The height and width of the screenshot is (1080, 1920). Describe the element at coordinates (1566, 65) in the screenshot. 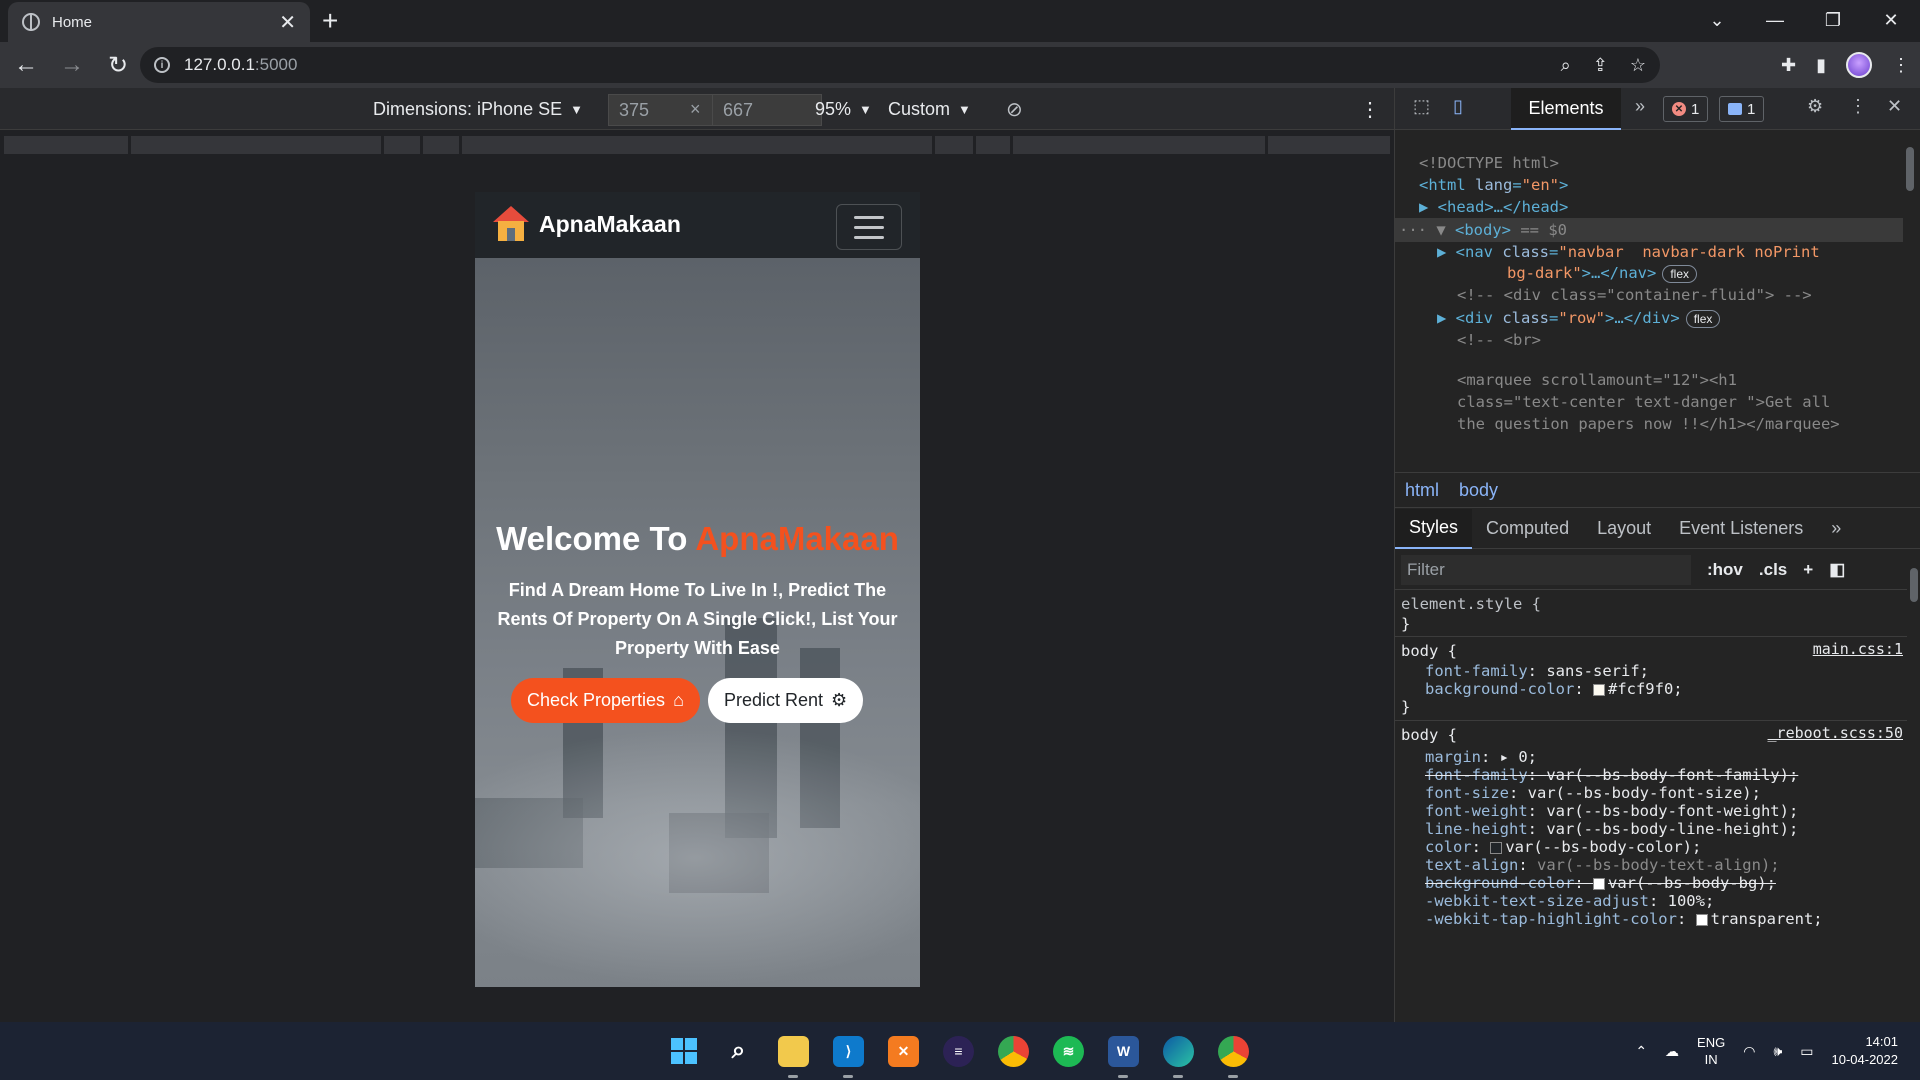

I see `zoom-icon: ⌕` at that location.